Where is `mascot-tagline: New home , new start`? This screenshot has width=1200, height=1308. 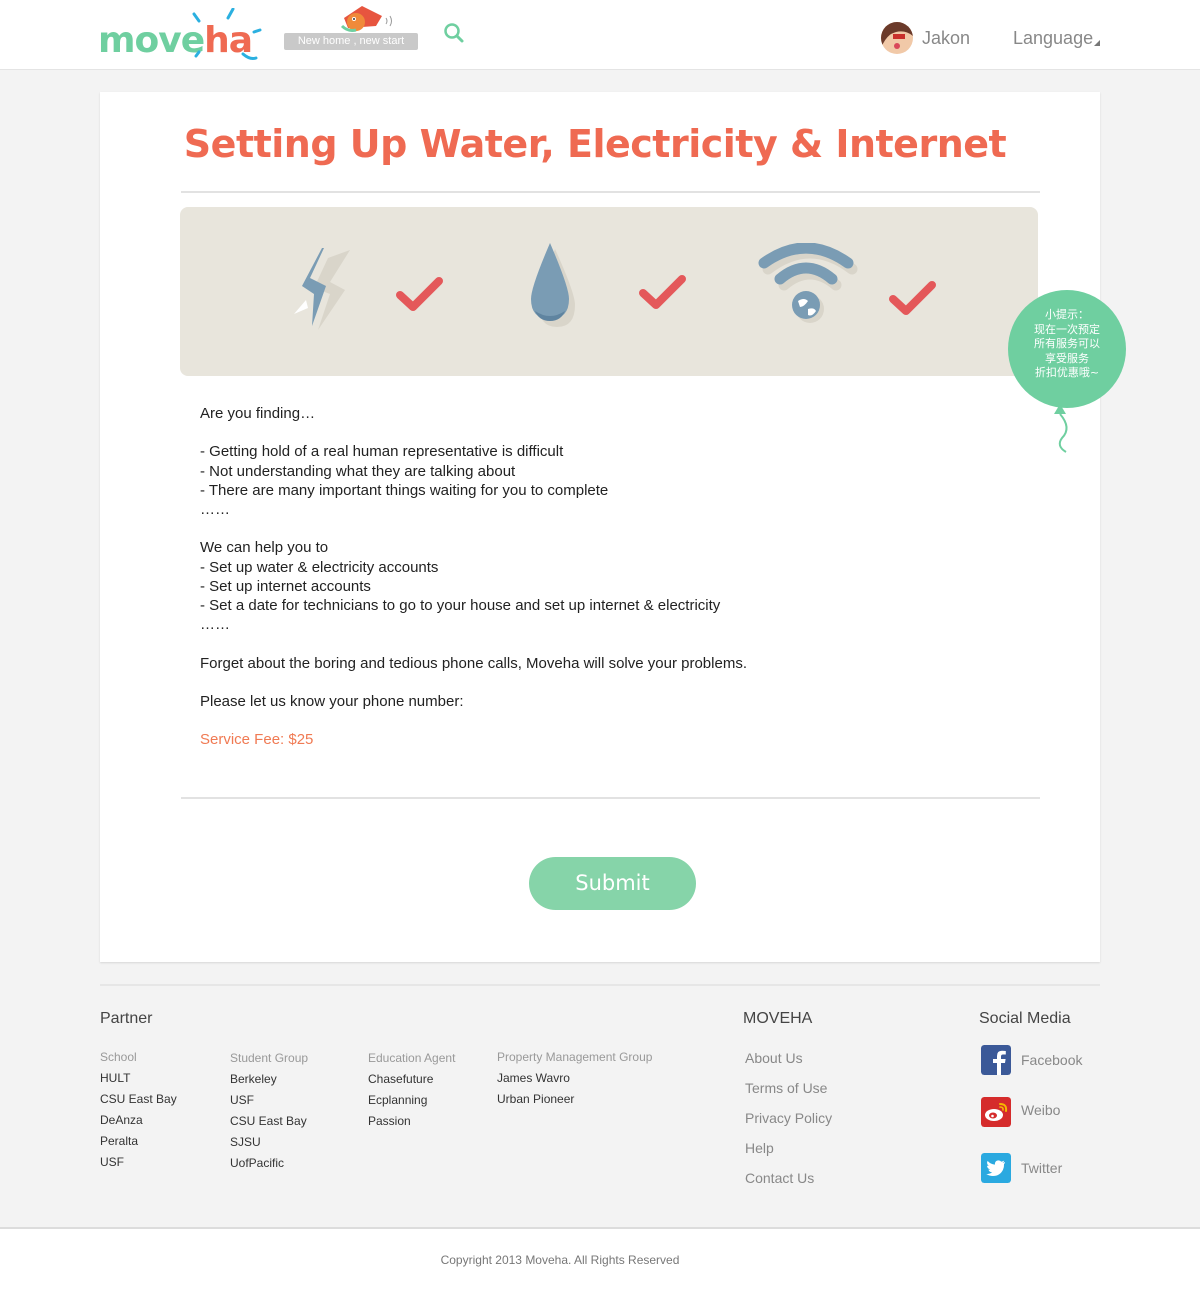 mascot-tagline: New home , new start is located at coordinates (352, 28).